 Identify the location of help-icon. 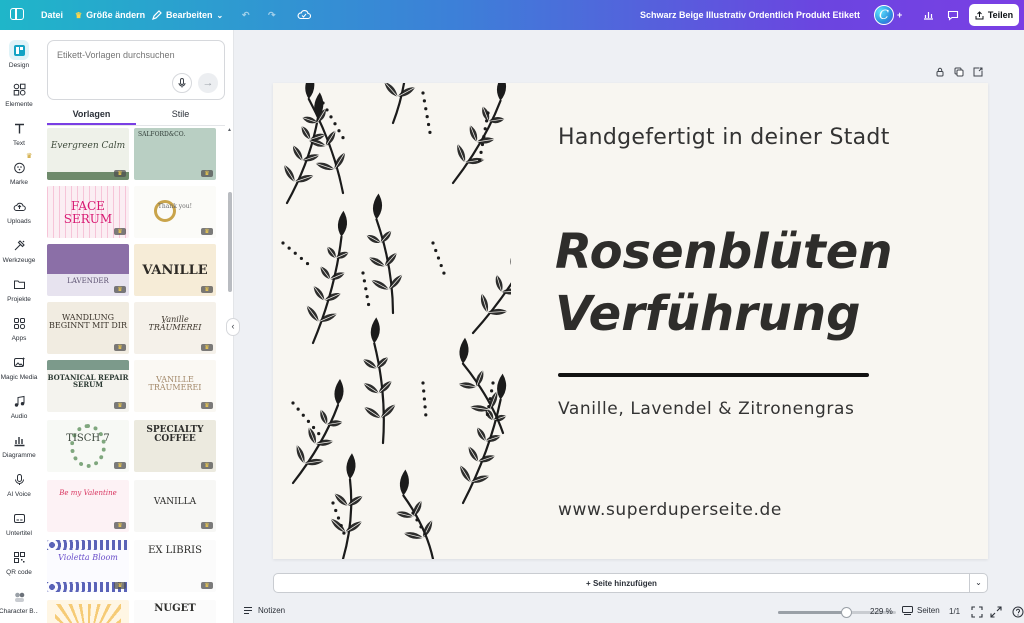
(1018, 612).